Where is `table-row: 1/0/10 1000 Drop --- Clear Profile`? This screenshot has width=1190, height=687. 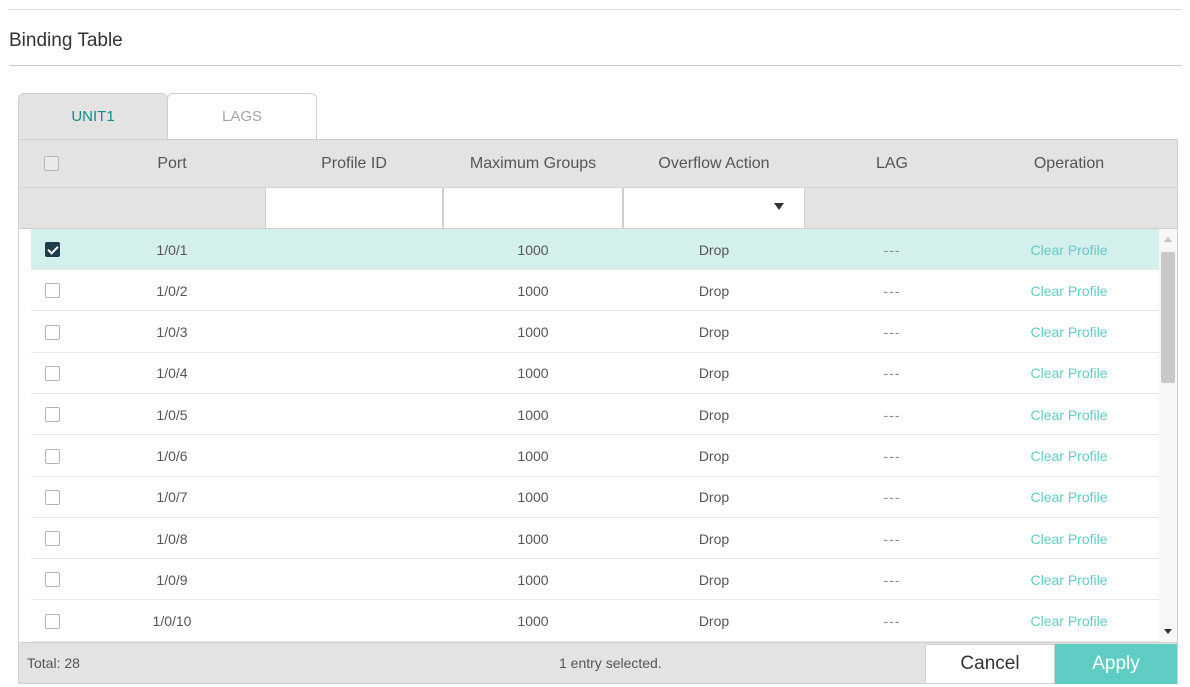
table-row: 1/0/10 1000 Drop --- Clear Profile is located at coordinates (595, 621).